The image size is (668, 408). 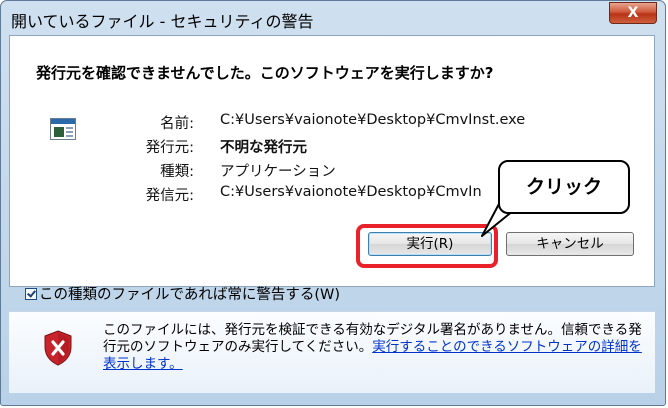 I want to click on from-label: 発信元:, so click(x=169, y=196).